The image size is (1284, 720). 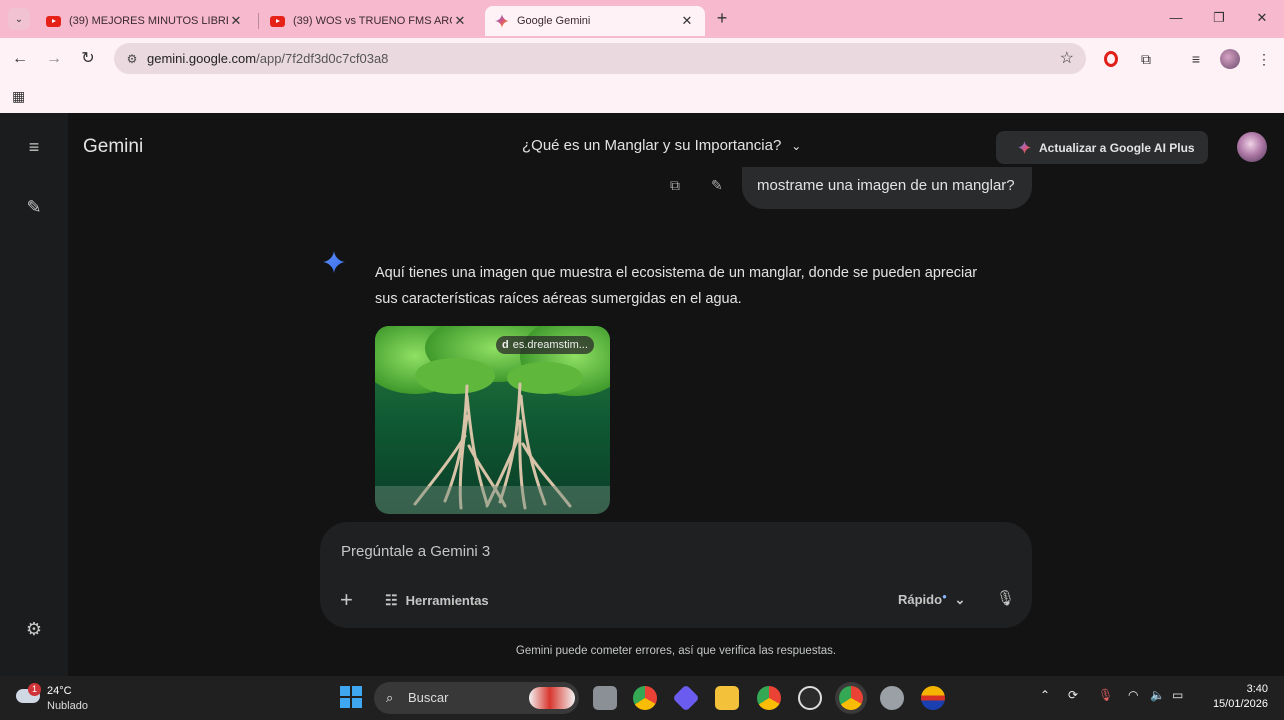 I want to click on upgrade-label: Actualizar a Google AI Plus, so click(x=1117, y=147).